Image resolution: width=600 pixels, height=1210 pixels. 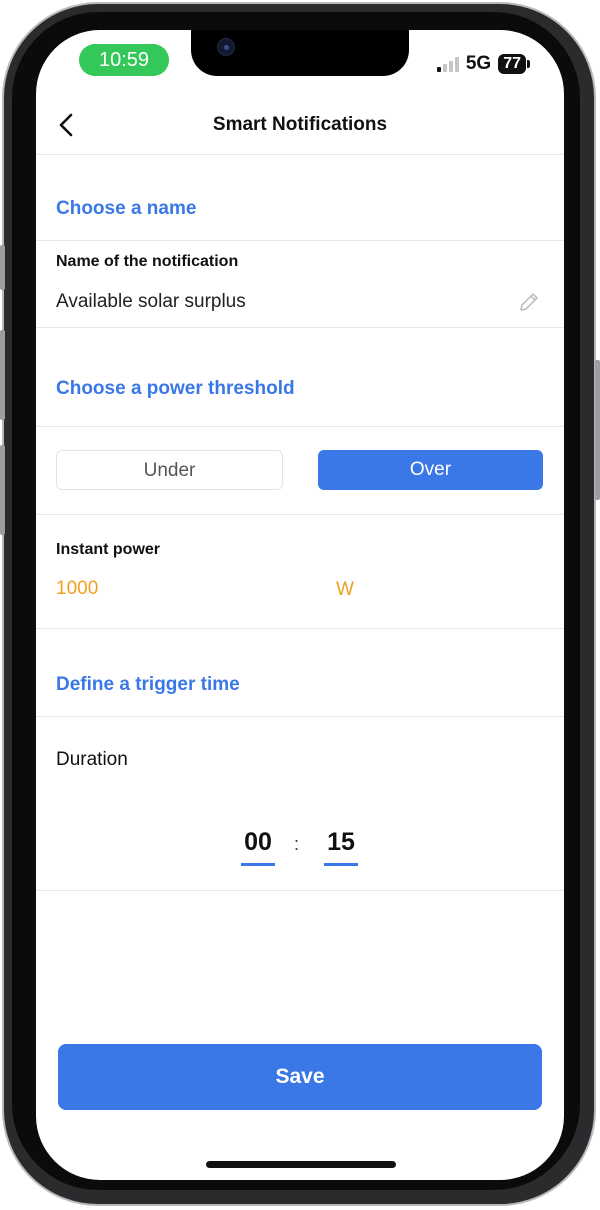 What do you see at coordinates (92, 759) in the screenshot?
I see `duration-label: Duration` at bounding box center [92, 759].